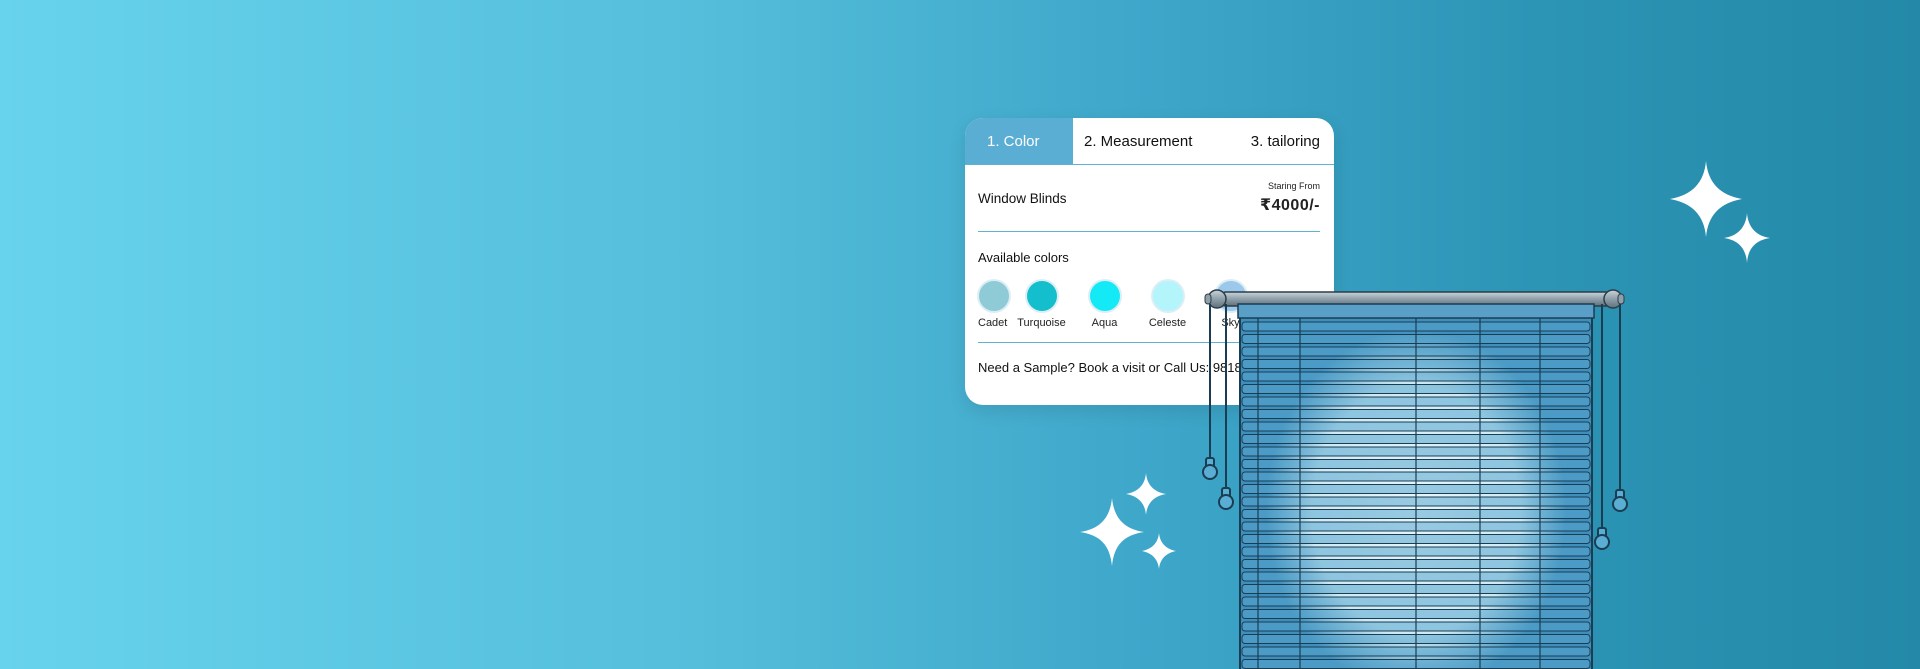  What do you see at coordinates (1013, 141) in the screenshot?
I see `tab-color-label: 1. Color` at bounding box center [1013, 141].